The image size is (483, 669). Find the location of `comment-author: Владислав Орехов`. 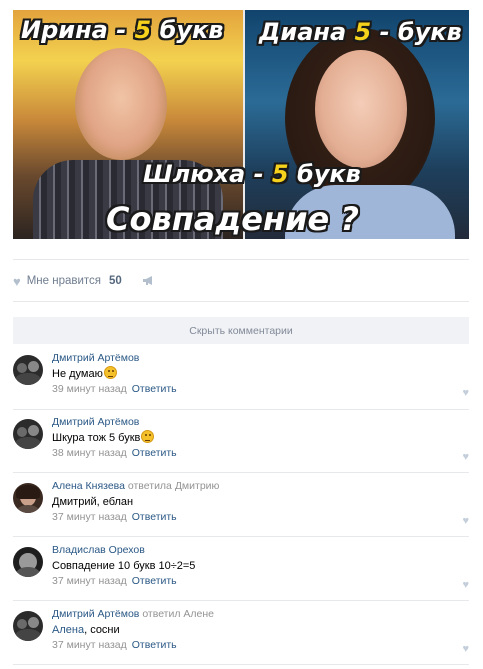

comment-author: Владислав Орехов is located at coordinates (252, 550).